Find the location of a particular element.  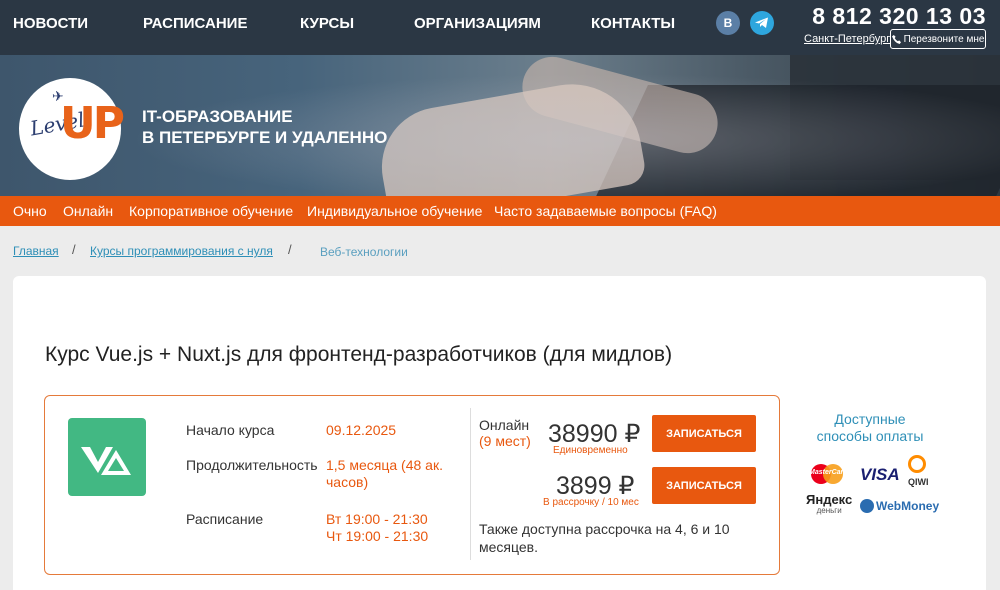

schedule-value: Вт 19:00 - 21:30 Чт 19:00 - 21:30 is located at coordinates (377, 528).